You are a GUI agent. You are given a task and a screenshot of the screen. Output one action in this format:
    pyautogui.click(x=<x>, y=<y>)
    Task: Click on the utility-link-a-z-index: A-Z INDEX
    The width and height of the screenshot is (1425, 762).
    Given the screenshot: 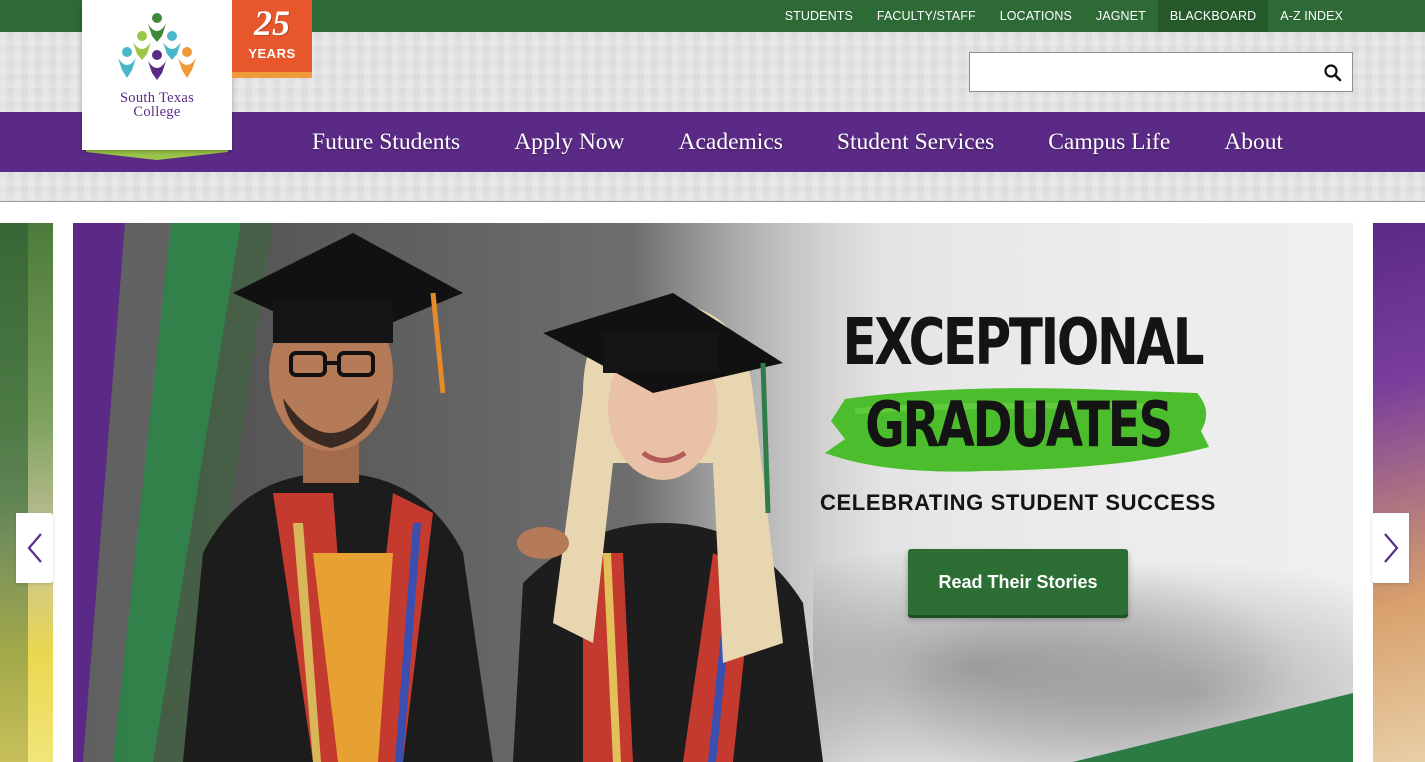 What is the action you would take?
    pyautogui.click(x=1311, y=16)
    